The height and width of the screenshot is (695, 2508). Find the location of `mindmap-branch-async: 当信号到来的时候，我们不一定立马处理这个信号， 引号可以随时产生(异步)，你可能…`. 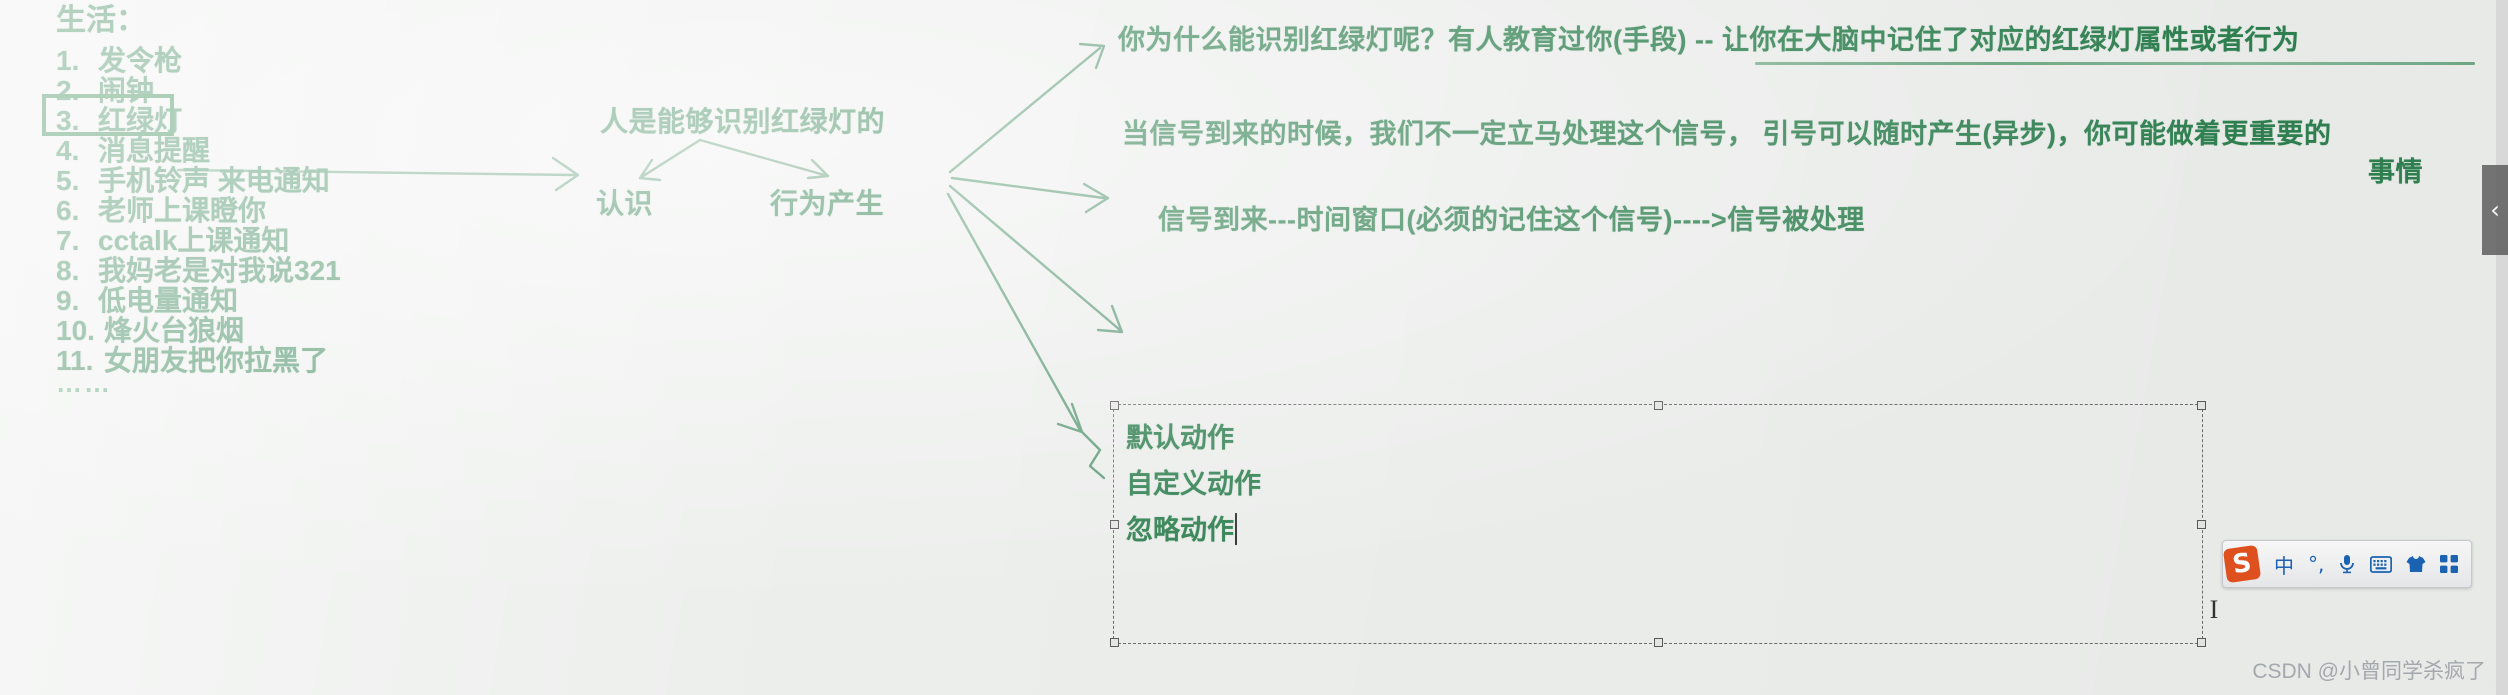

mindmap-branch-async: 当信号到来的时候，我们不一定立马处理这个信号， 引号可以随时产生(异步)，你可能… is located at coordinates (1727, 134).